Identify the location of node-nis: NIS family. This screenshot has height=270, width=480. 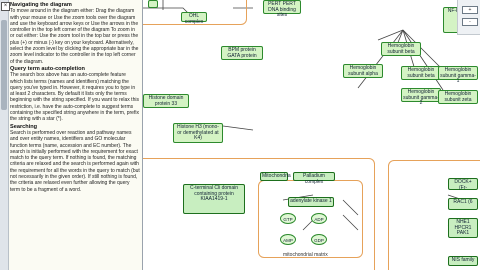
(463, 261).